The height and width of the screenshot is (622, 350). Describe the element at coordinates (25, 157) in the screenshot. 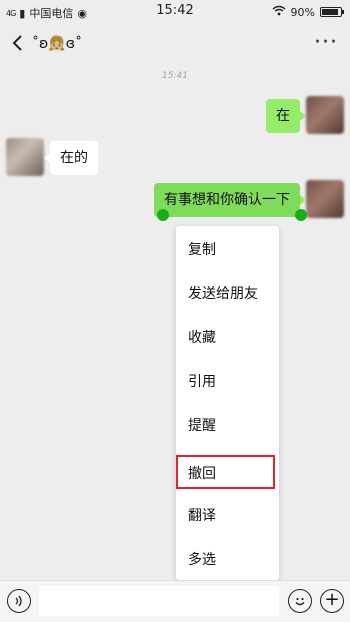

I see `contact-avatar` at that location.